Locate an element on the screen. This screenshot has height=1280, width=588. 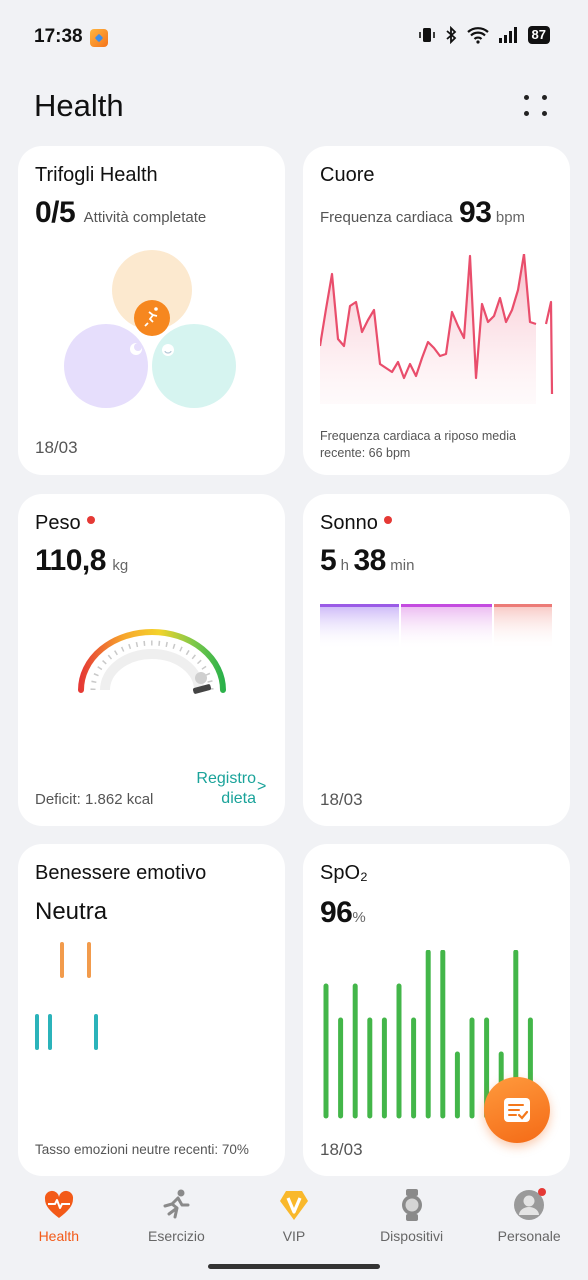
nav-vip: VIP is located at coordinates (294, 1218).